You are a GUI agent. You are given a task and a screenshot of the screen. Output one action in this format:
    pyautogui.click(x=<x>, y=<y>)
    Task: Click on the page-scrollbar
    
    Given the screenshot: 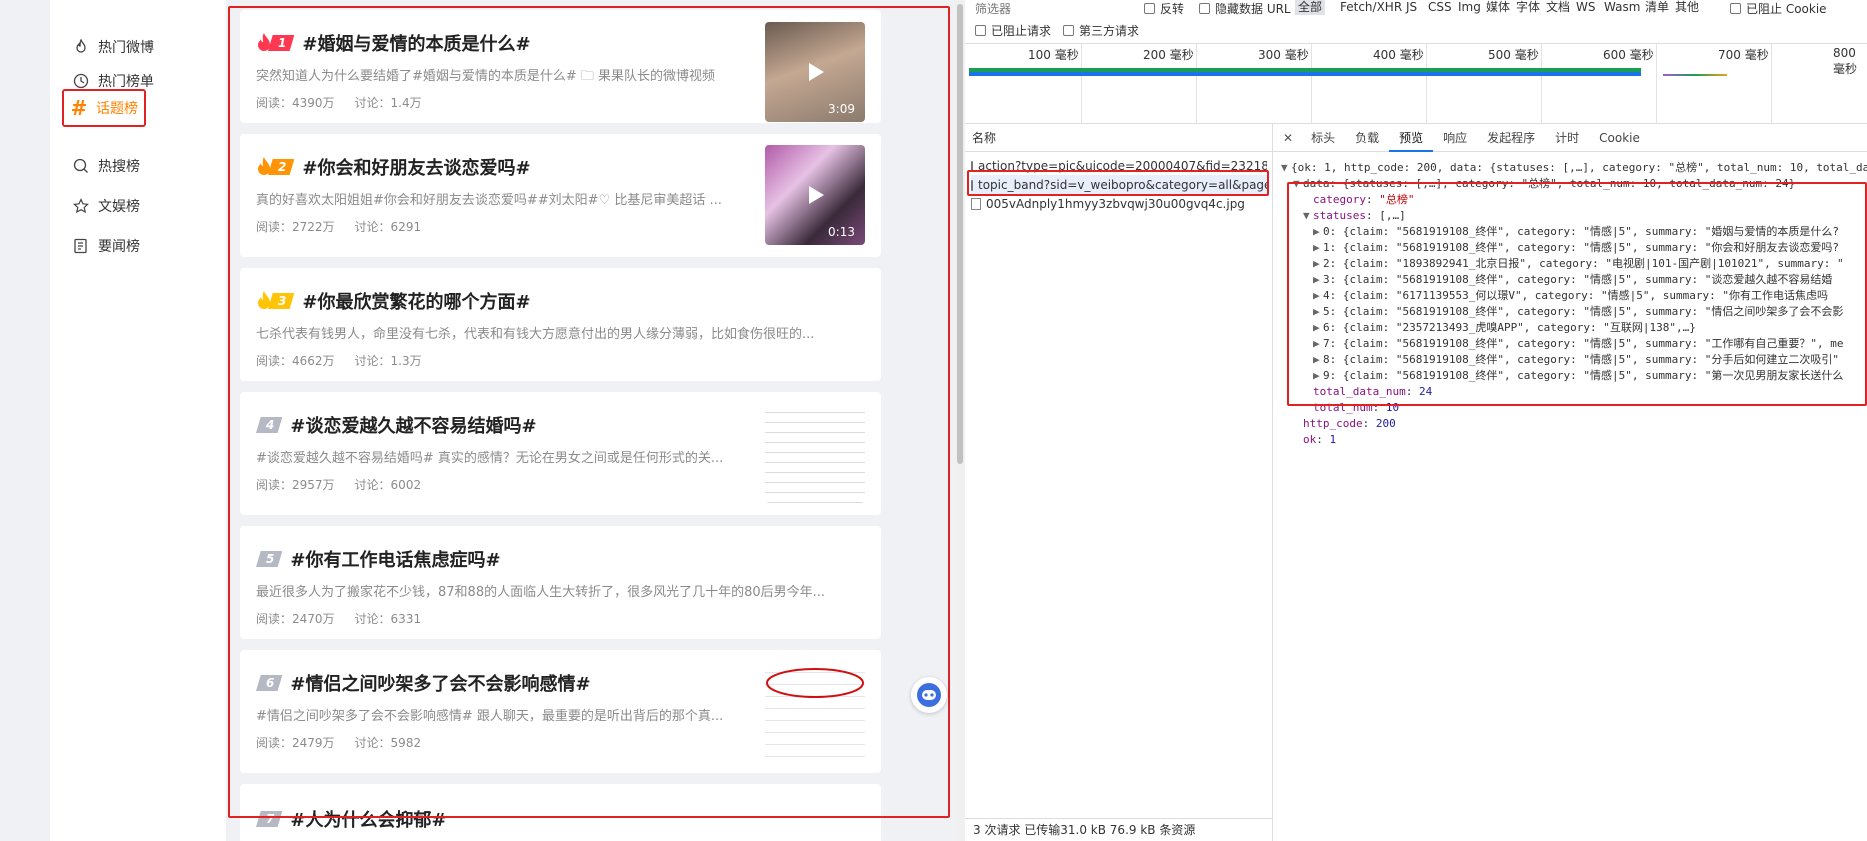 What is the action you would take?
    pyautogui.click(x=960, y=420)
    